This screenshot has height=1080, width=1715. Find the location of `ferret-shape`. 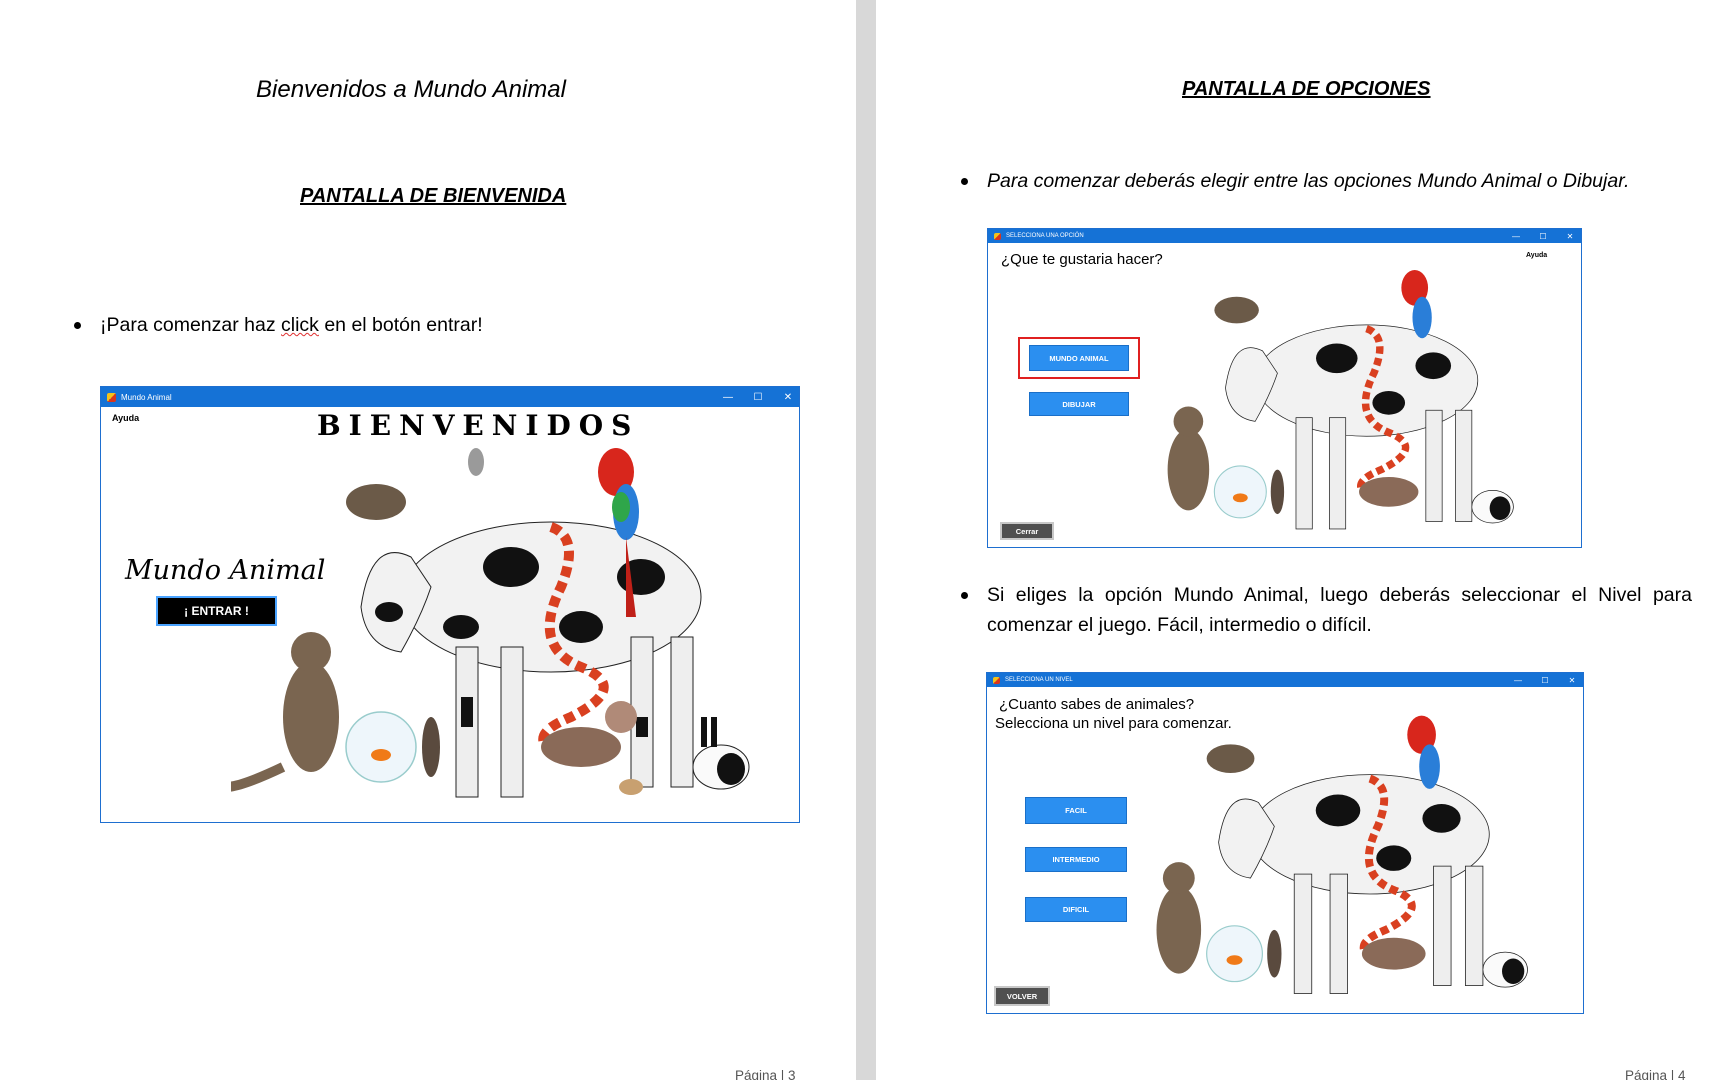

ferret-shape is located at coordinates (431, 747).